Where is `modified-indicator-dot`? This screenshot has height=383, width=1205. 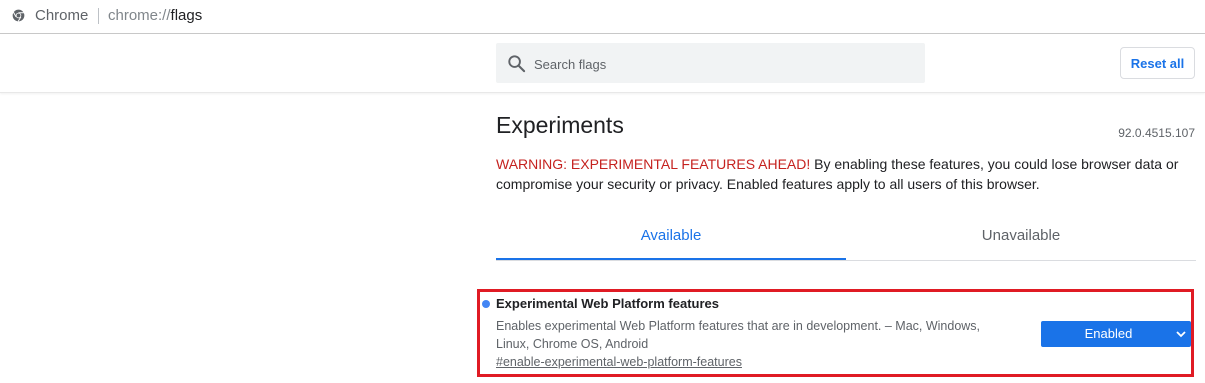
modified-indicator-dot is located at coordinates (486, 304).